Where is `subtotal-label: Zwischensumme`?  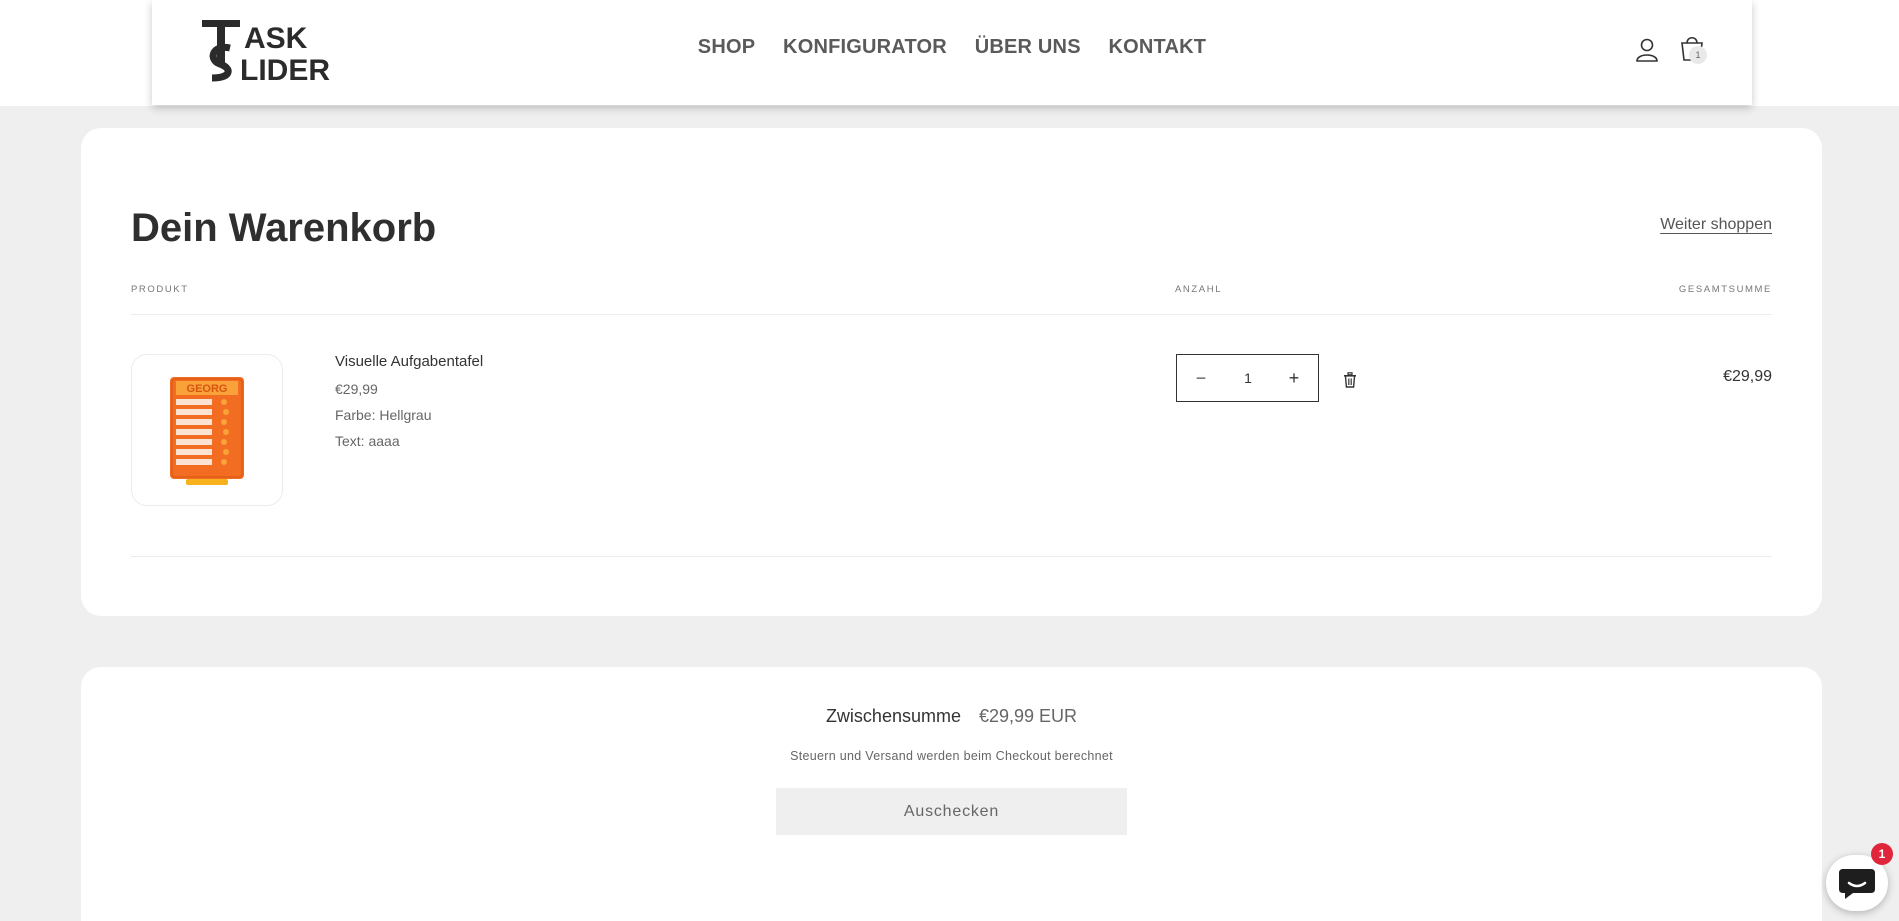
subtotal-label: Zwischensumme is located at coordinates (893, 716).